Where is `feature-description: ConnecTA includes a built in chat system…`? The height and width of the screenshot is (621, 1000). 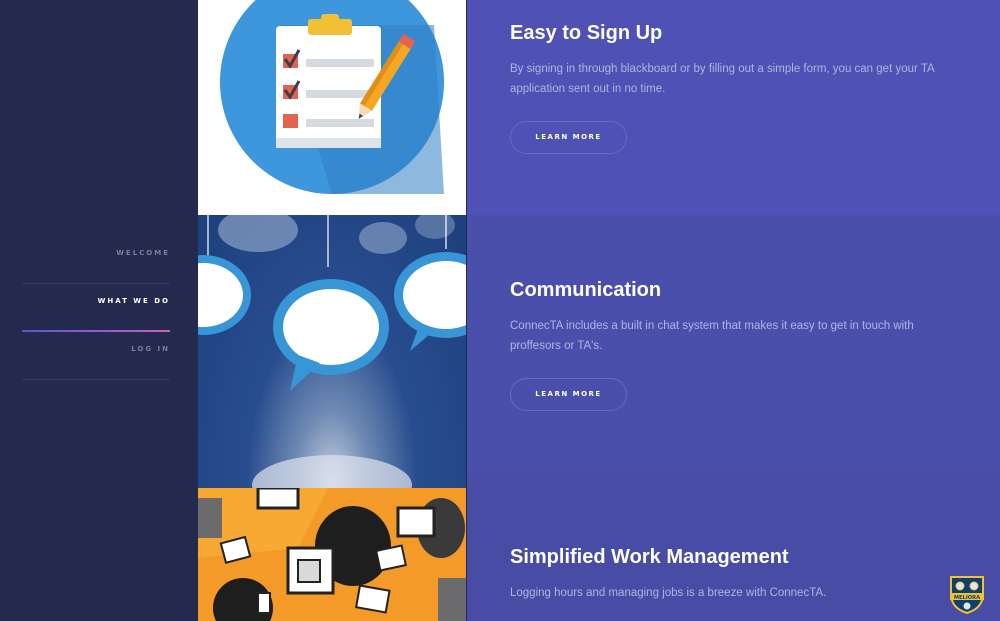
feature-description: ConnecTA includes a built in chat system… is located at coordinates (712, 336).